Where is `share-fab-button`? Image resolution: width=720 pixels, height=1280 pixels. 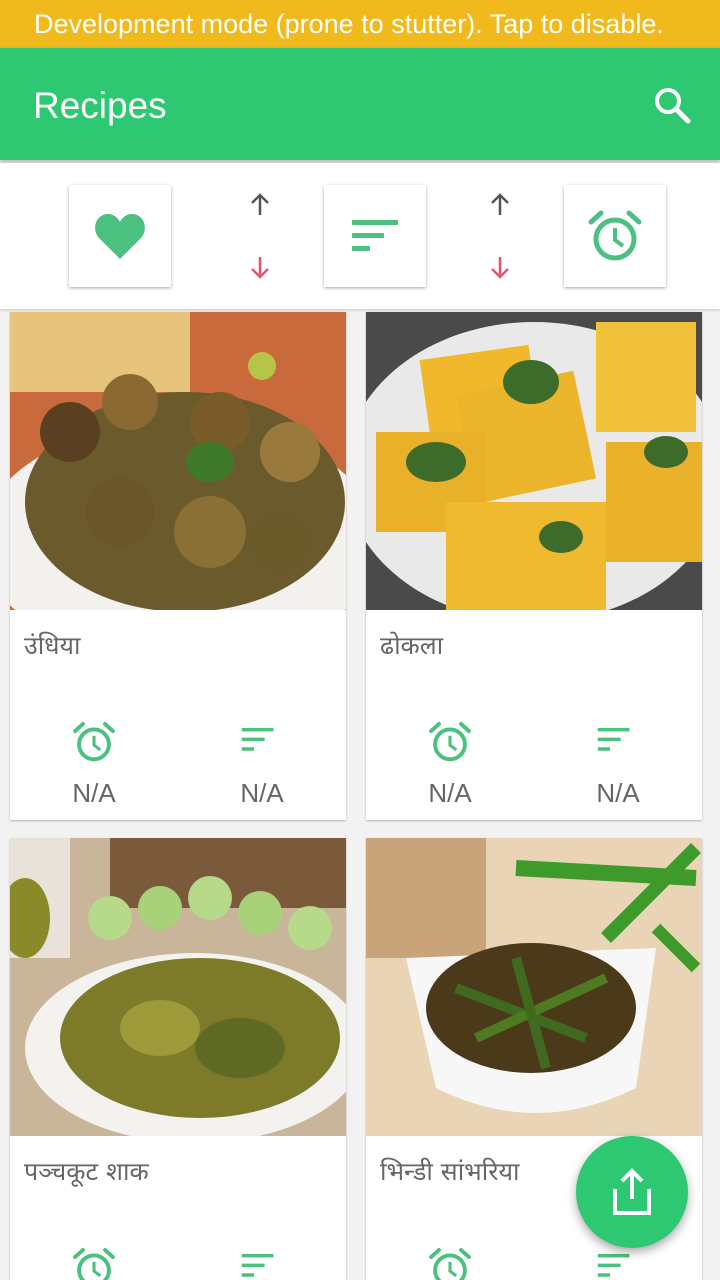 share-fab-button is located at coordinates (632, 1192).